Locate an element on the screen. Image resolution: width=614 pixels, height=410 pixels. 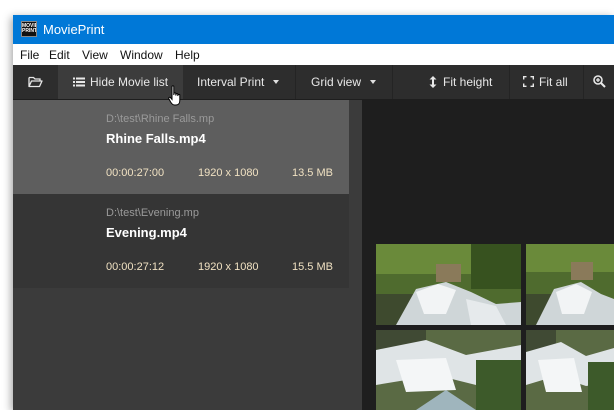
movie-file-size: 15.5 MB is located at coordinates (312, 267).